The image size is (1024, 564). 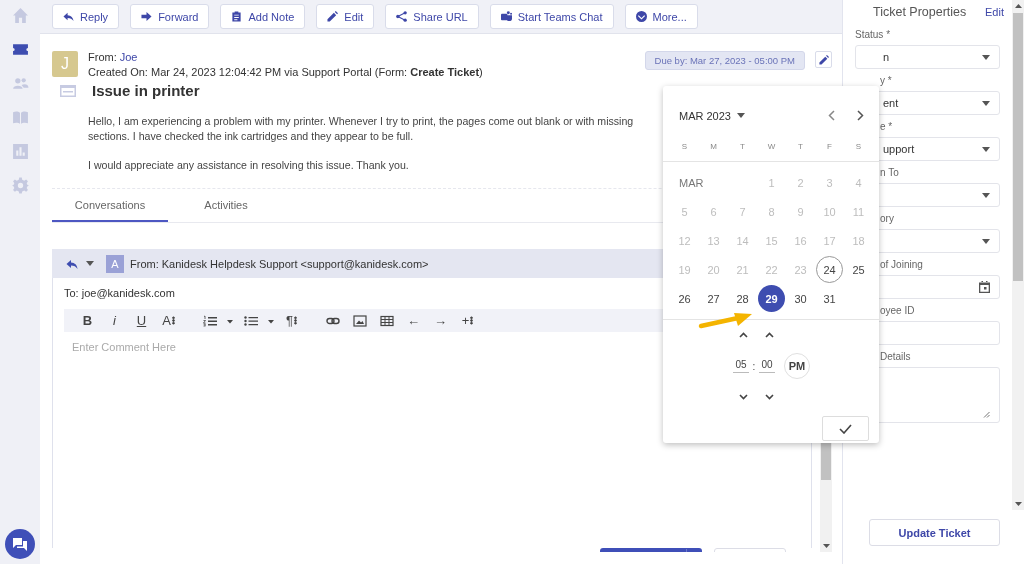 I want to click on field-label: Details, so click(x=895, y=357).